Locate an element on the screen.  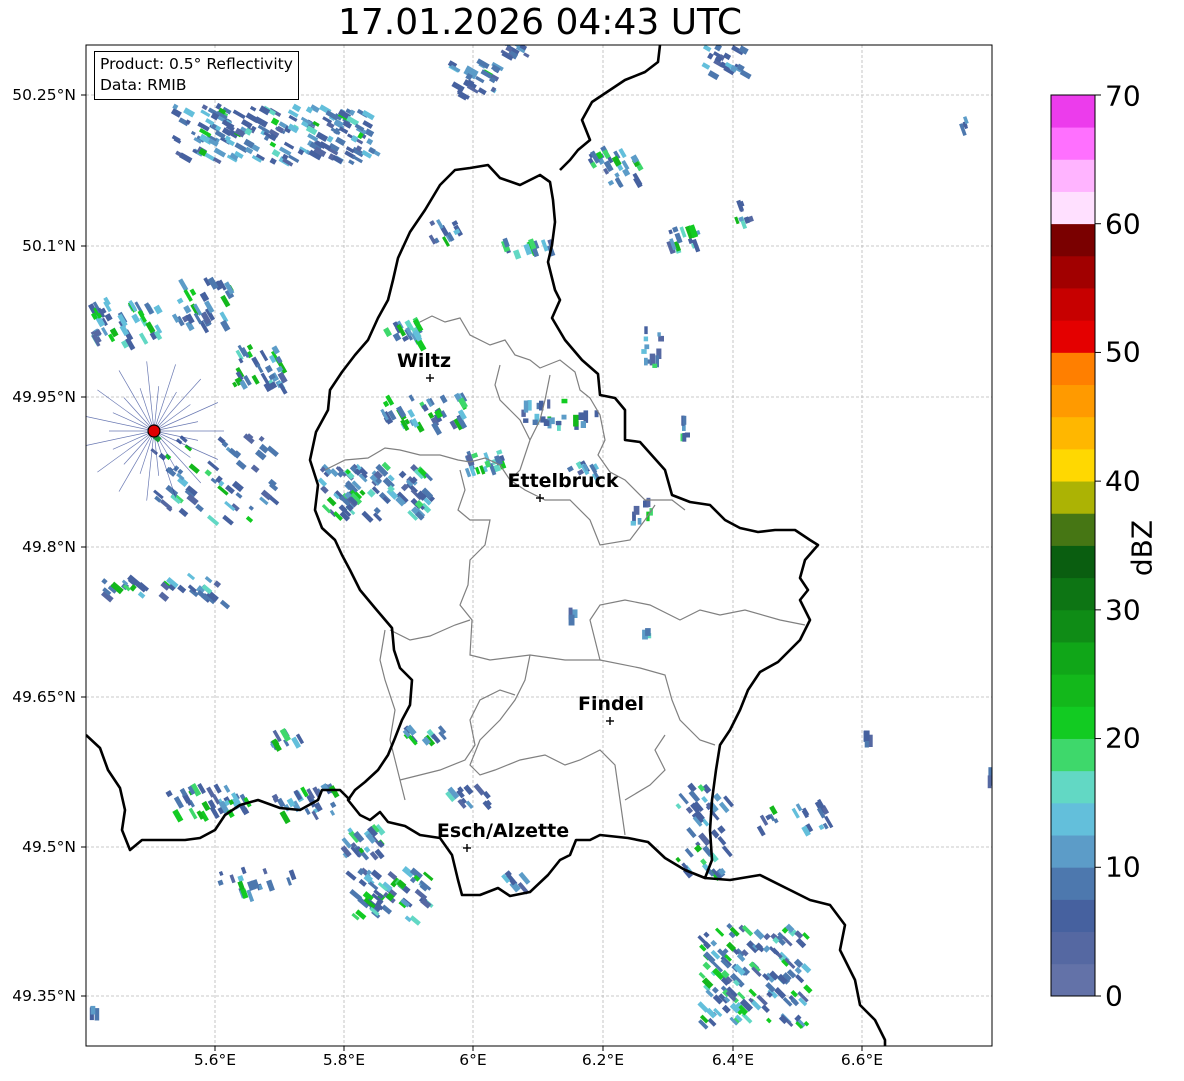
colorbar-tick-label: 50 is located at coordinates (1123, 352).